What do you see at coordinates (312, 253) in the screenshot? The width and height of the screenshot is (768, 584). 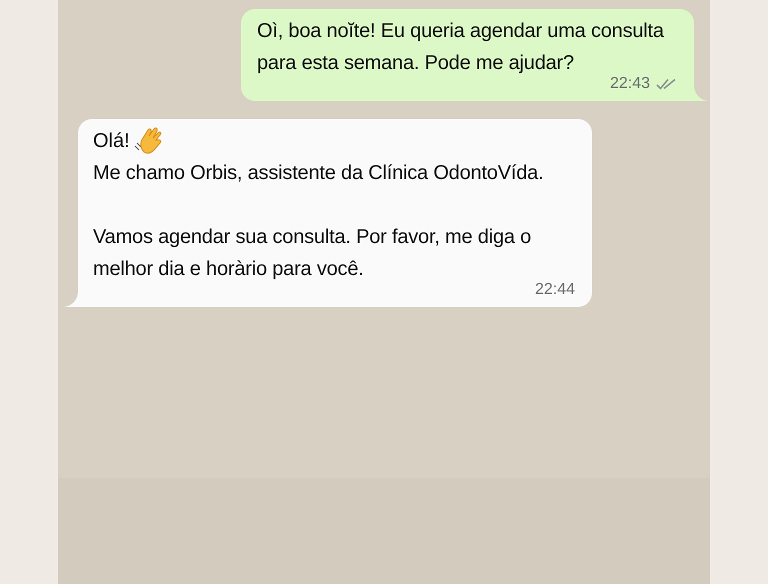 I see `message-text: Vamos agendar sua consulta. Por favor, me diga o melhor dia e horàrio para você.` at bounding box center [312, 253].